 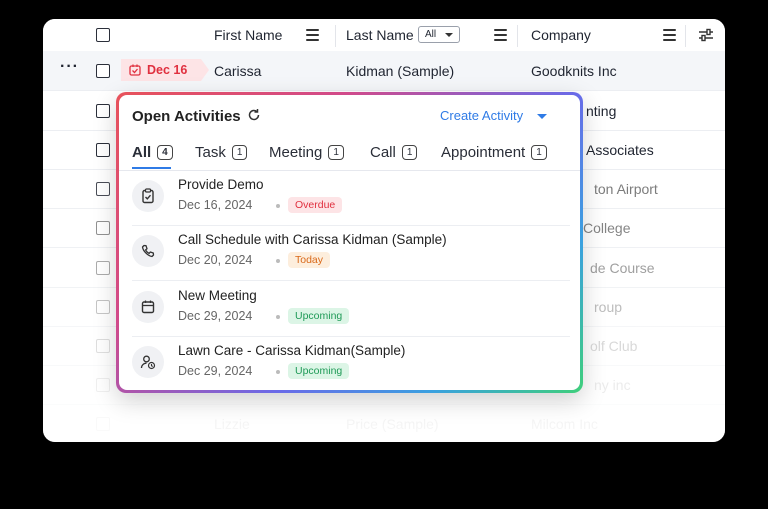 What do you see at coordinates (248, 35) in the screenshot?
I see `column-header-first-name: First Name` at bounding box center [248, 35].